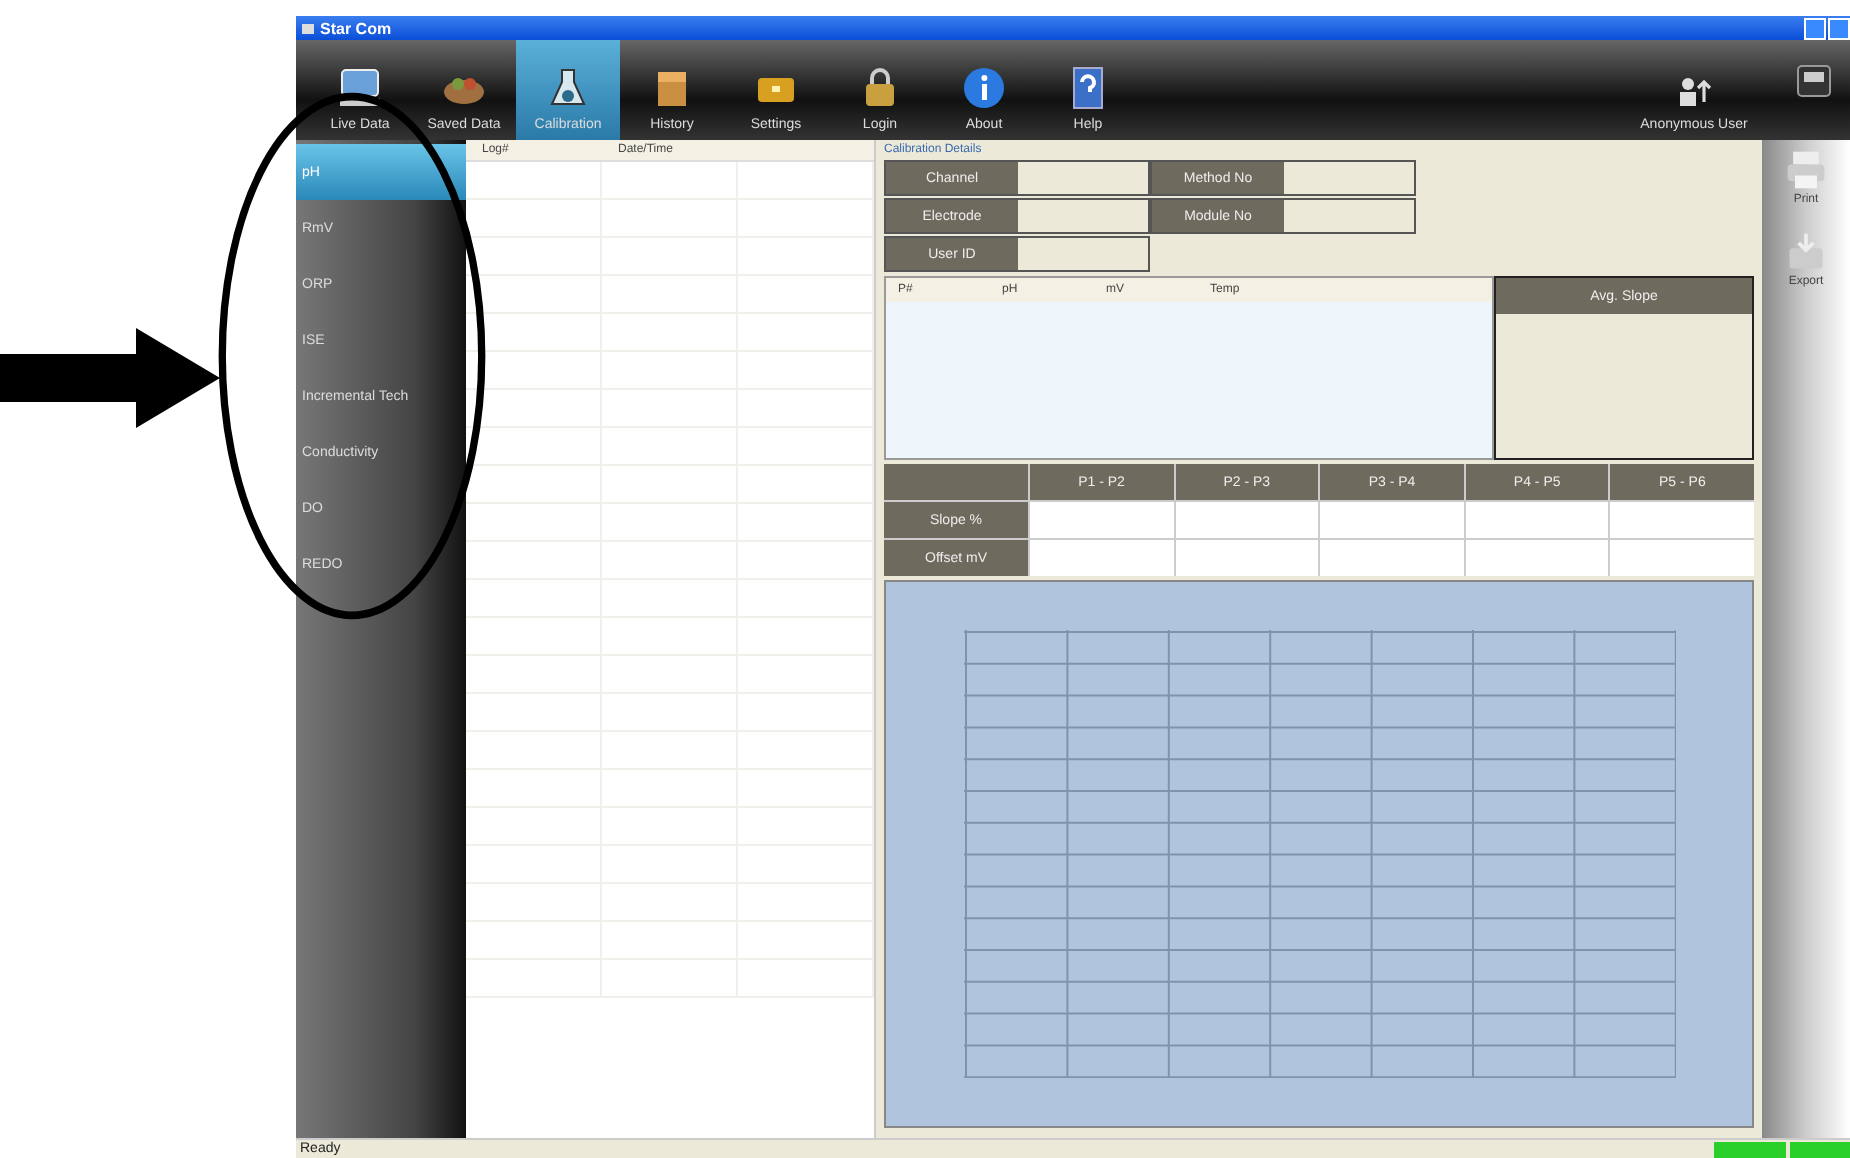 The image size is (1850, 1158). Describe the element at coordinates (308, 28) in the screenshot. I see `app-icon` at that location.